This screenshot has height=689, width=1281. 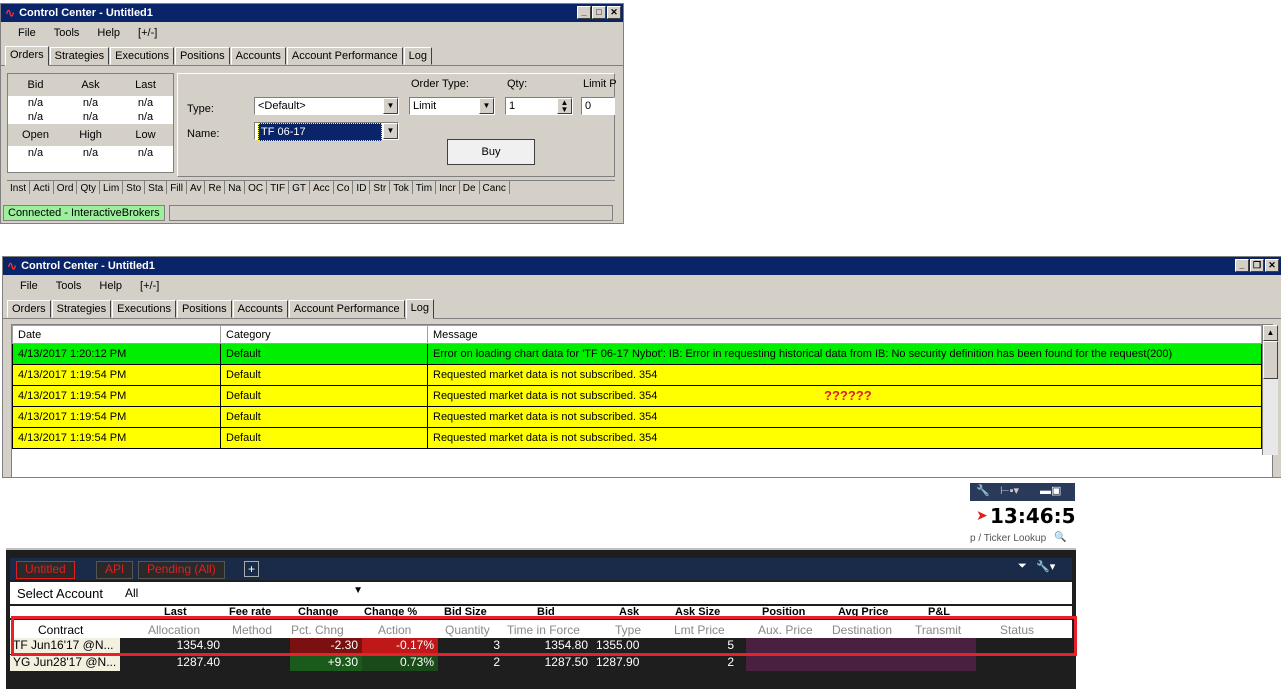 What do you see at coordinates (1050, 490) in the screenshot?
I see `window-controls-icon: ▬▣` at bounding box center [1050, 490].